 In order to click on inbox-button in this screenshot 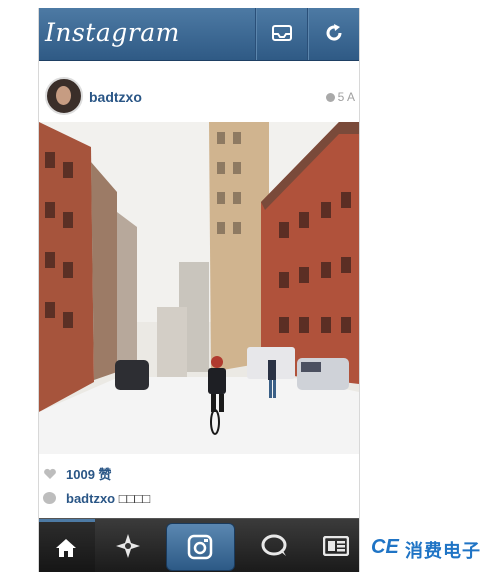, I will do `click(281, 34)`.